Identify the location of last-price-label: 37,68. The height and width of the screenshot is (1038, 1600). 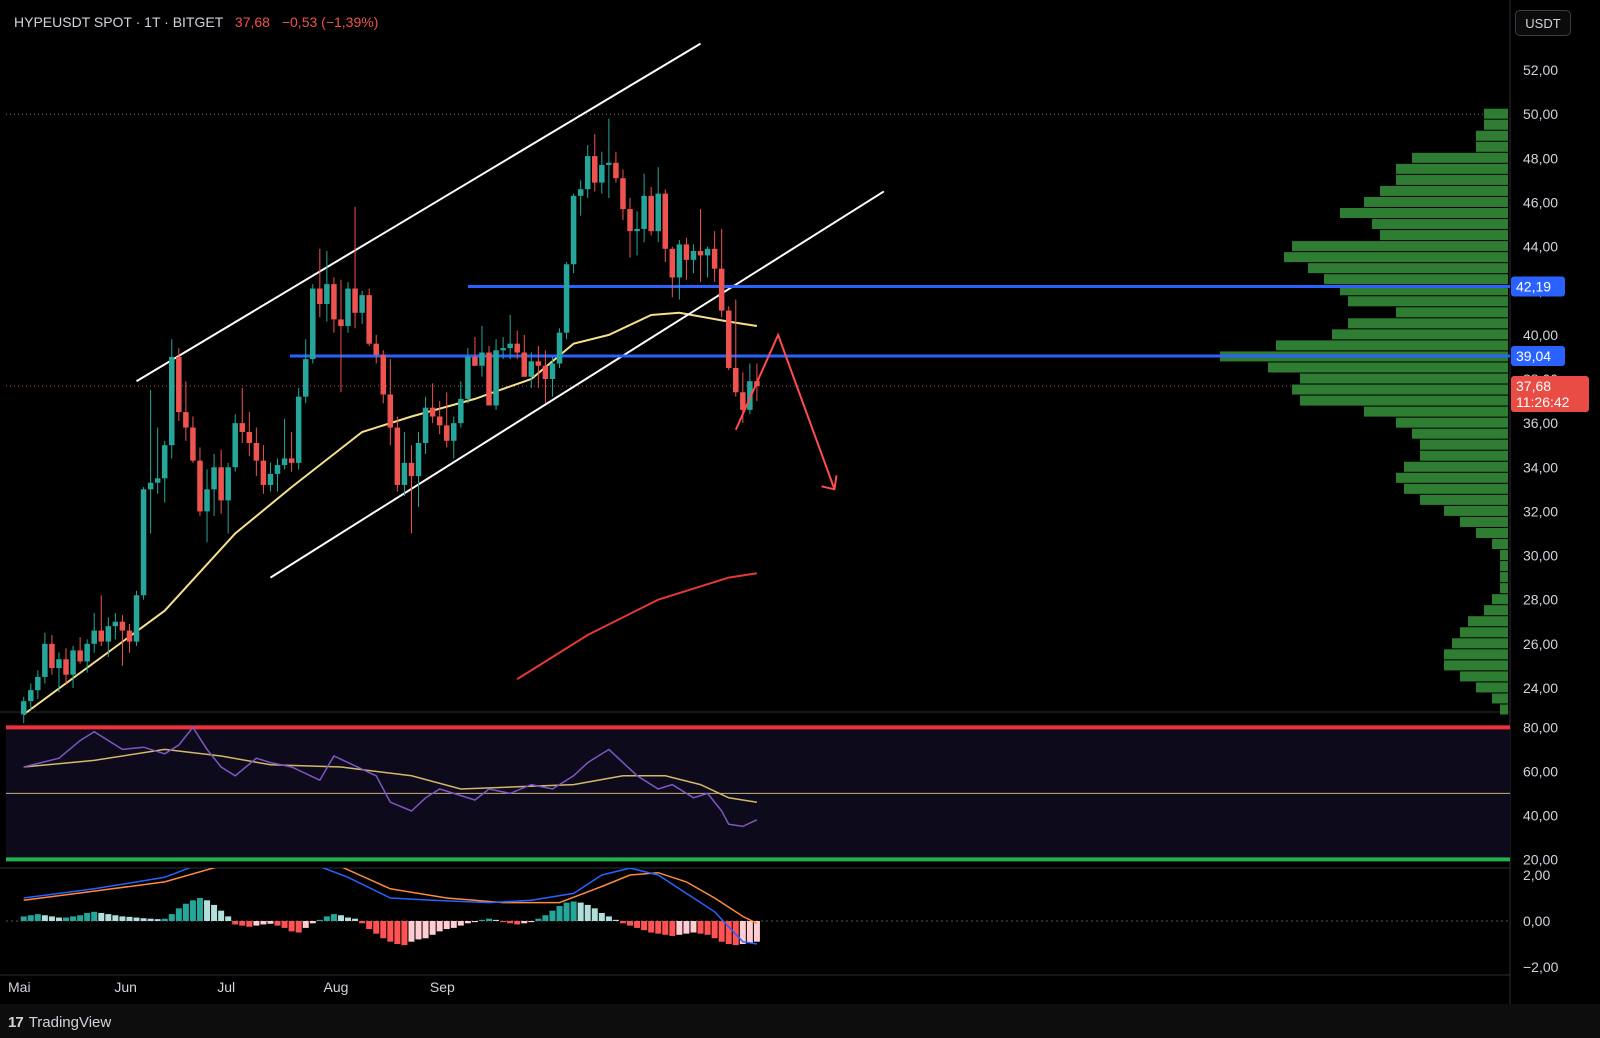
(1533, 386).